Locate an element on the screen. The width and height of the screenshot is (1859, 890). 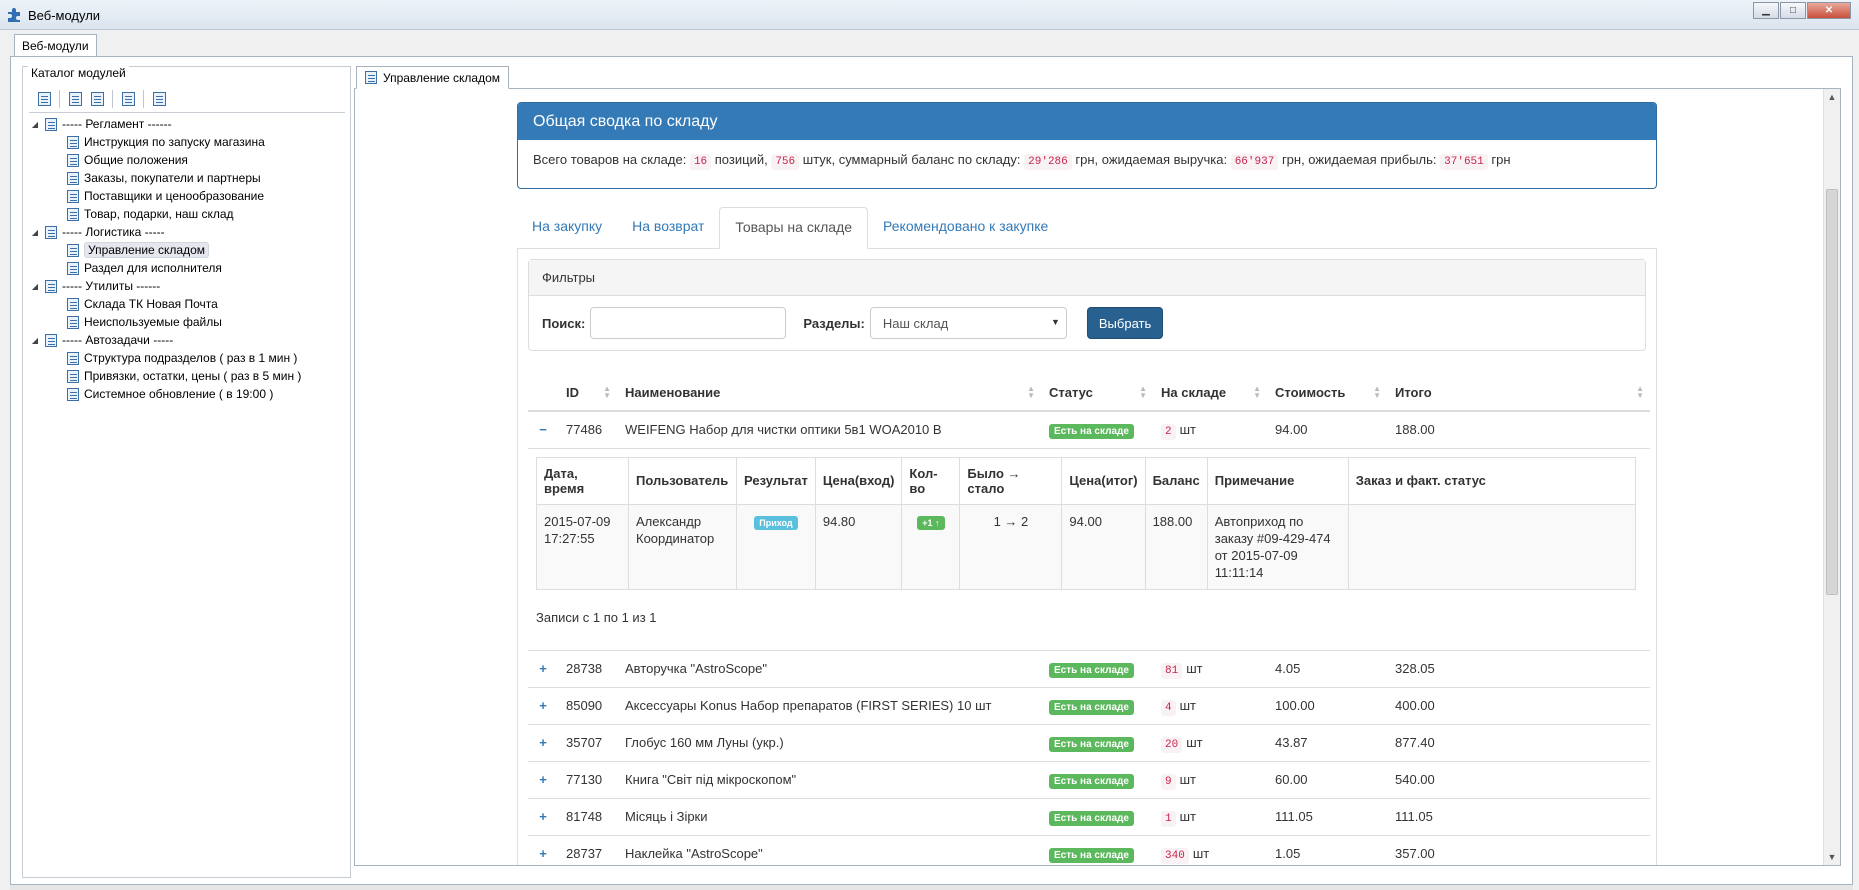
close-button: ✕ is located at coordinates (1829, 10).